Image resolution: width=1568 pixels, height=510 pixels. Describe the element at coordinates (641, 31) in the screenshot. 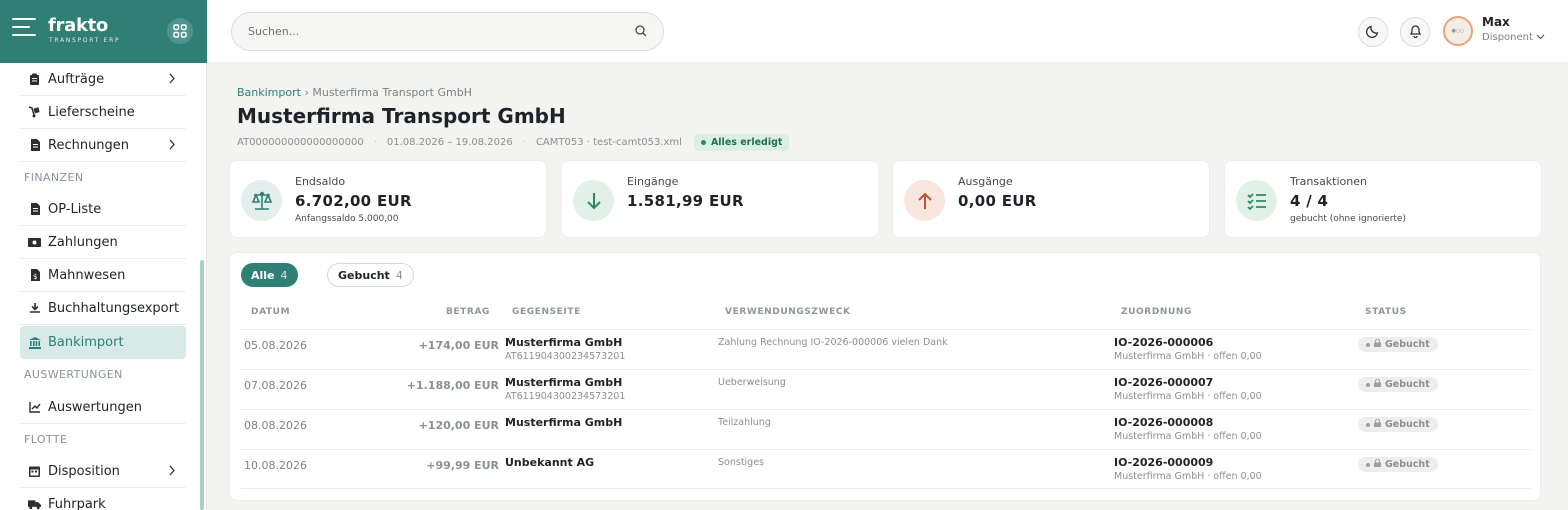

I see `search-icon` at that location.